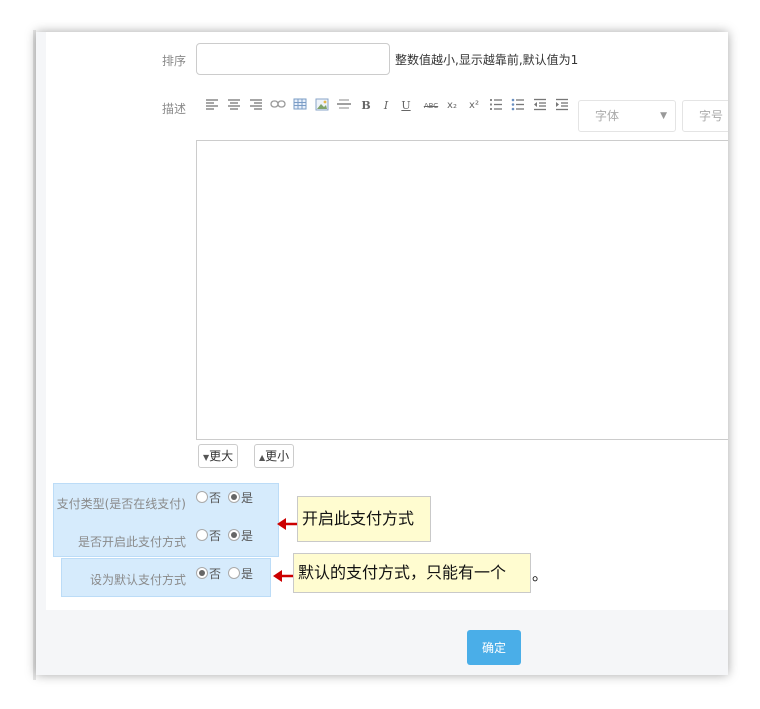  I want to click on align-center-icon, so click(234, 106).